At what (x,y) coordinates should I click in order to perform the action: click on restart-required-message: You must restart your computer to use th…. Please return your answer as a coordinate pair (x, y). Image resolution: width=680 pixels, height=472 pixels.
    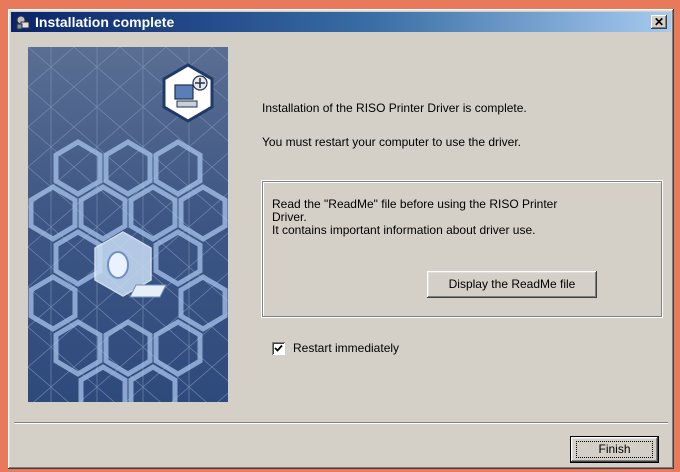
    Looking at the image, I should click on (392, 142).